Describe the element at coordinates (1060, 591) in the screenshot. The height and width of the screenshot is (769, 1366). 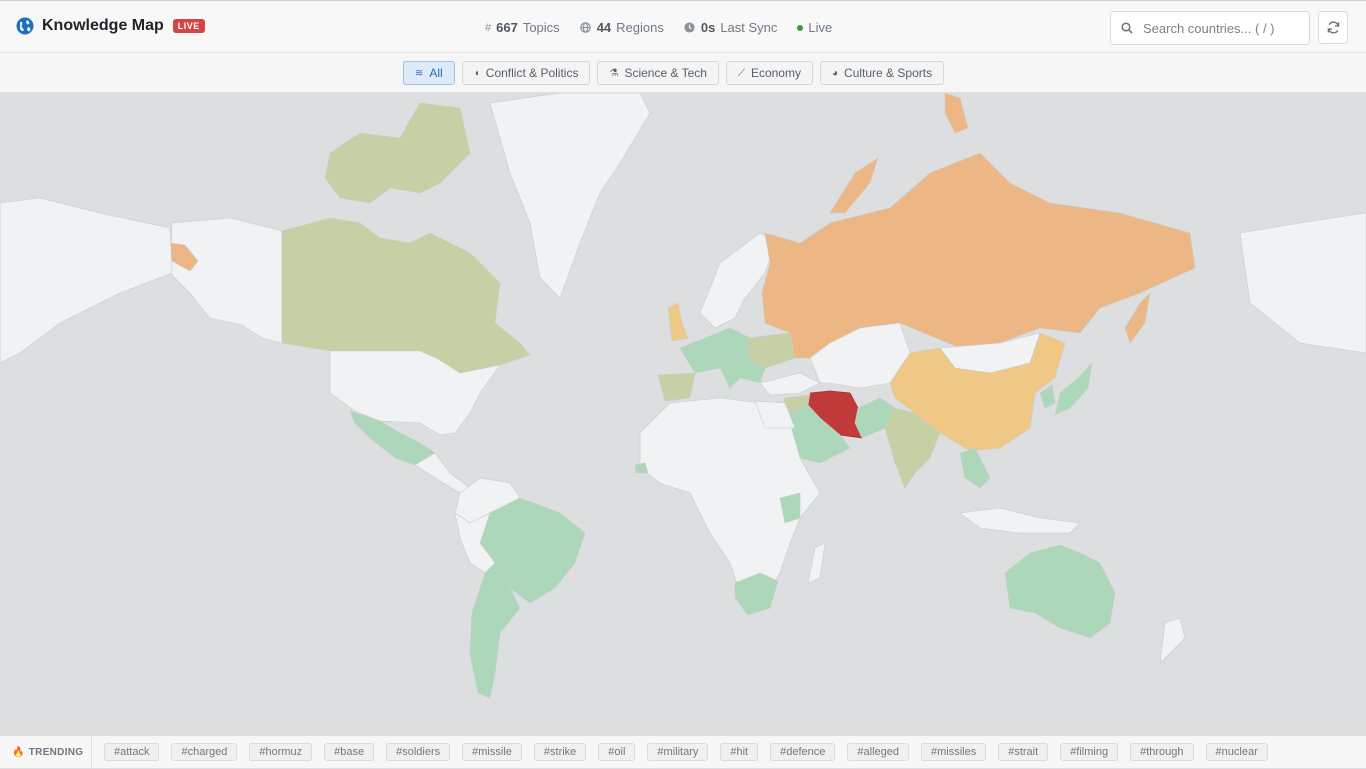
I see `country-australia` at that location.